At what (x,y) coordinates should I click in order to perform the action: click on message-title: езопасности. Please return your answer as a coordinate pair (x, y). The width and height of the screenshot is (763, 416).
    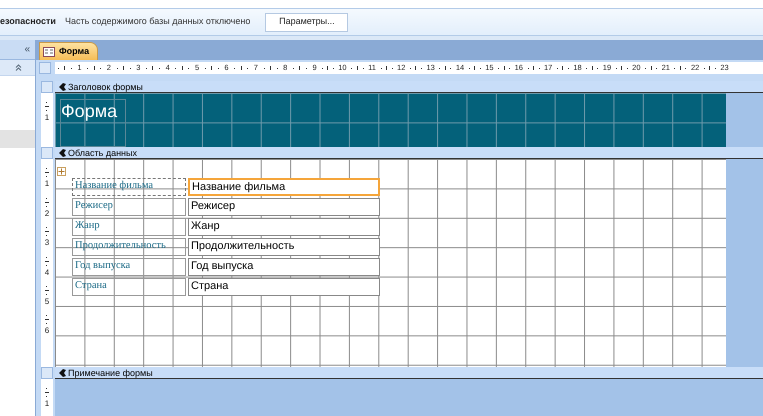
    Looking at the image, I should click on (28, 21).